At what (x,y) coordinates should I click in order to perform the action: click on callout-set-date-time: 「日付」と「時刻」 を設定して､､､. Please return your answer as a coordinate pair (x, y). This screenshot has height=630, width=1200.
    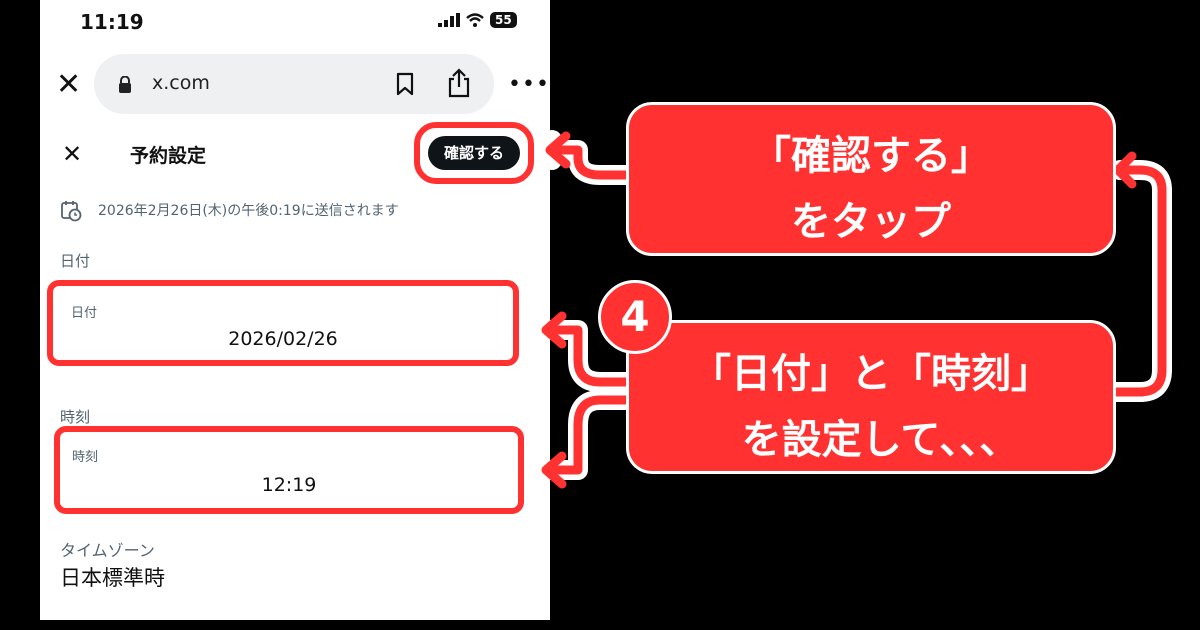
    Looking at the image, I should click on (871, 397).